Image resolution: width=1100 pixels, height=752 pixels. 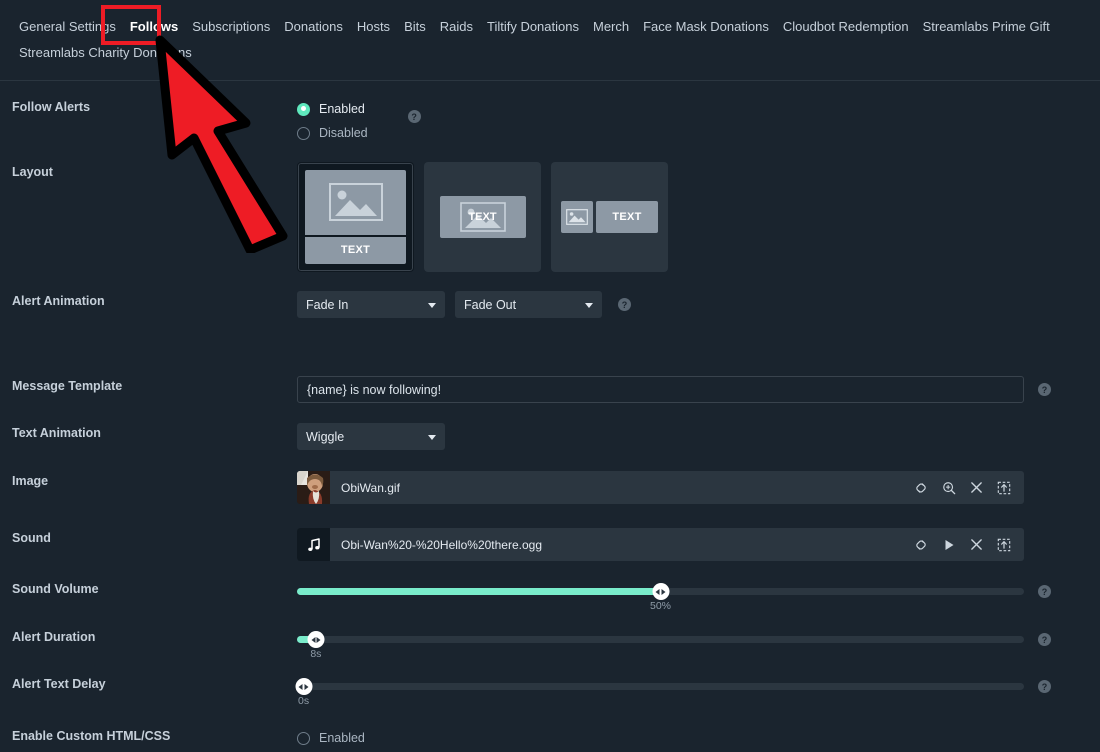 What do you see at coordinates (660, 639) in the screenshot?
I see `slider-track-alert-duration` at bounding box center [660, 639].